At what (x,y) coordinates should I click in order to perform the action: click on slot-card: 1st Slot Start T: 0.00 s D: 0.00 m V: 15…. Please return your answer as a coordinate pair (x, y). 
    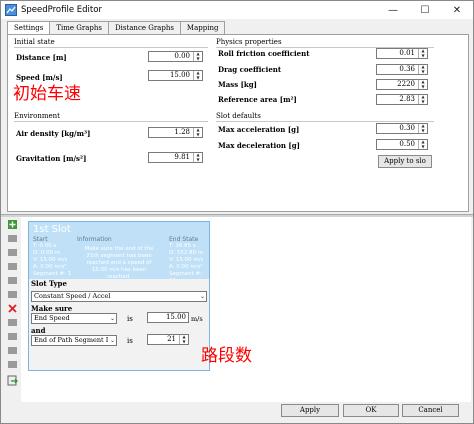
    Looking at the image, I should click on (119, 296).